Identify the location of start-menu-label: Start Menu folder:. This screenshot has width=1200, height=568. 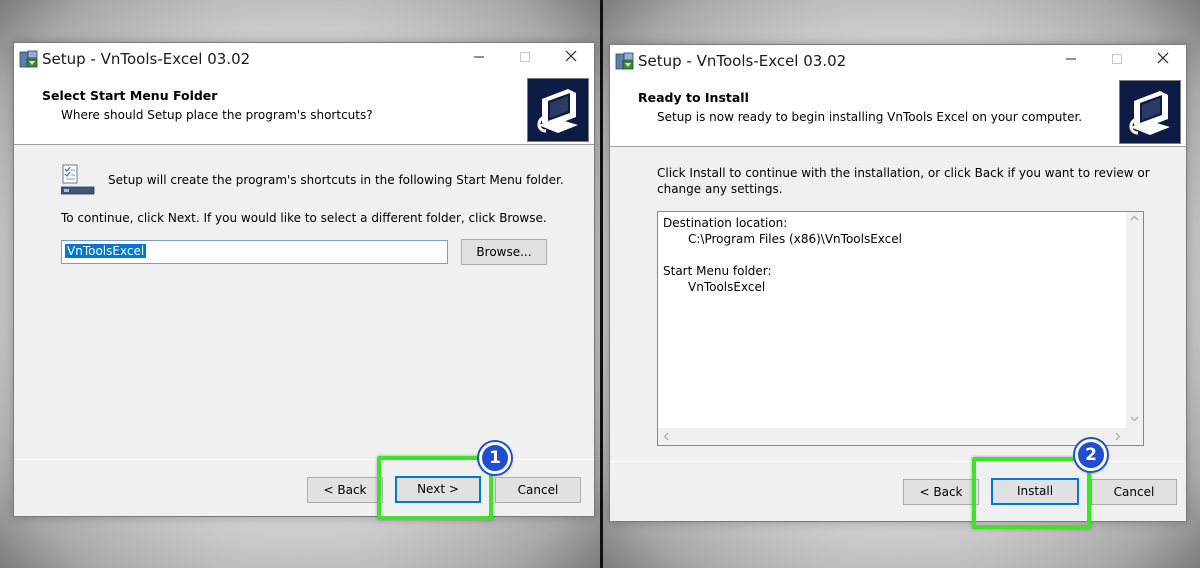
(717, 271).